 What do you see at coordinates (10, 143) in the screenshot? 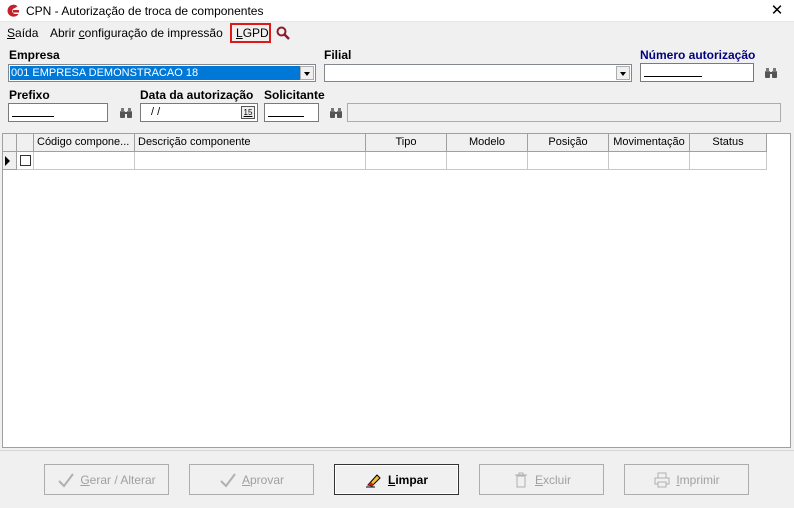
I see `grid-corner` at bounding box center [10, 143].